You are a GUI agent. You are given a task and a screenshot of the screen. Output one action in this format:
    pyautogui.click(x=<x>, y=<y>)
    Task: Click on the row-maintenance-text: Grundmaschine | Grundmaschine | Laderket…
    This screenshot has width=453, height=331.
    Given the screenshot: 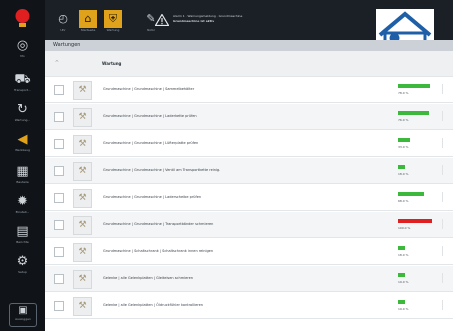 What is the action you would take?
    pyautogui.click(x=150, y=116)
    